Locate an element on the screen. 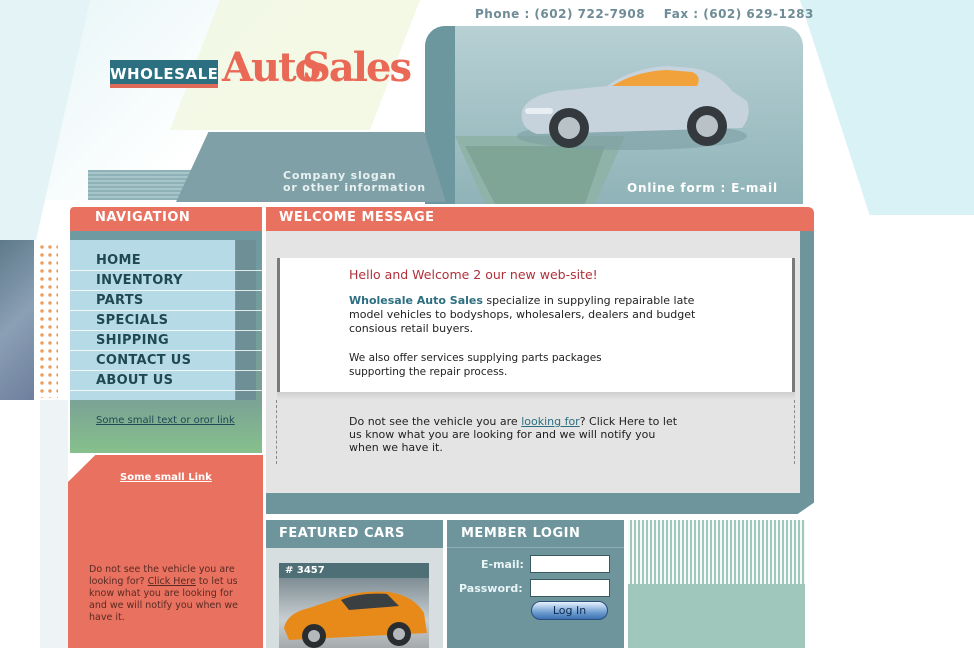 This screenshot has width=974, height=648. nav-item-about-us: ABOUT US is located at coordinates (176, 380).